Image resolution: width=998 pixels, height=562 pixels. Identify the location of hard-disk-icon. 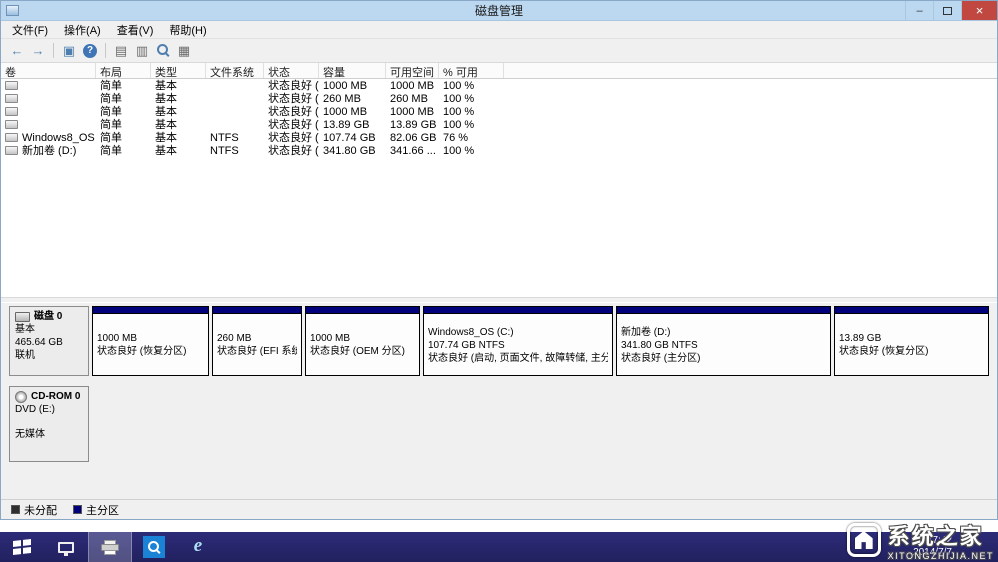
(22, 316).